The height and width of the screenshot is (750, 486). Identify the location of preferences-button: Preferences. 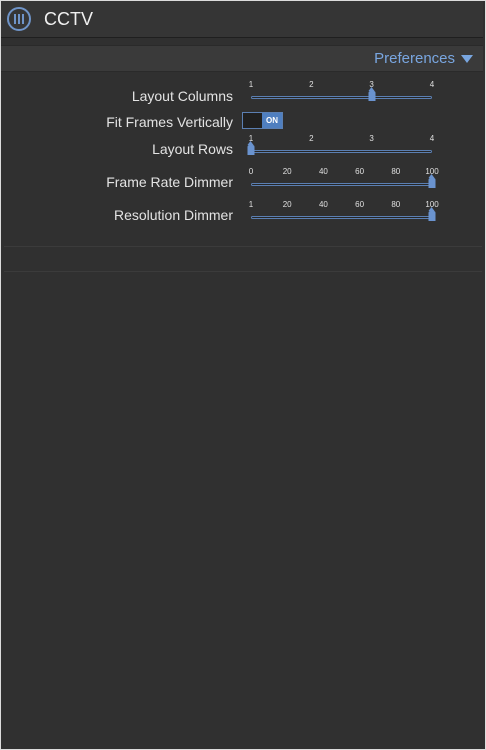
(423, 58).